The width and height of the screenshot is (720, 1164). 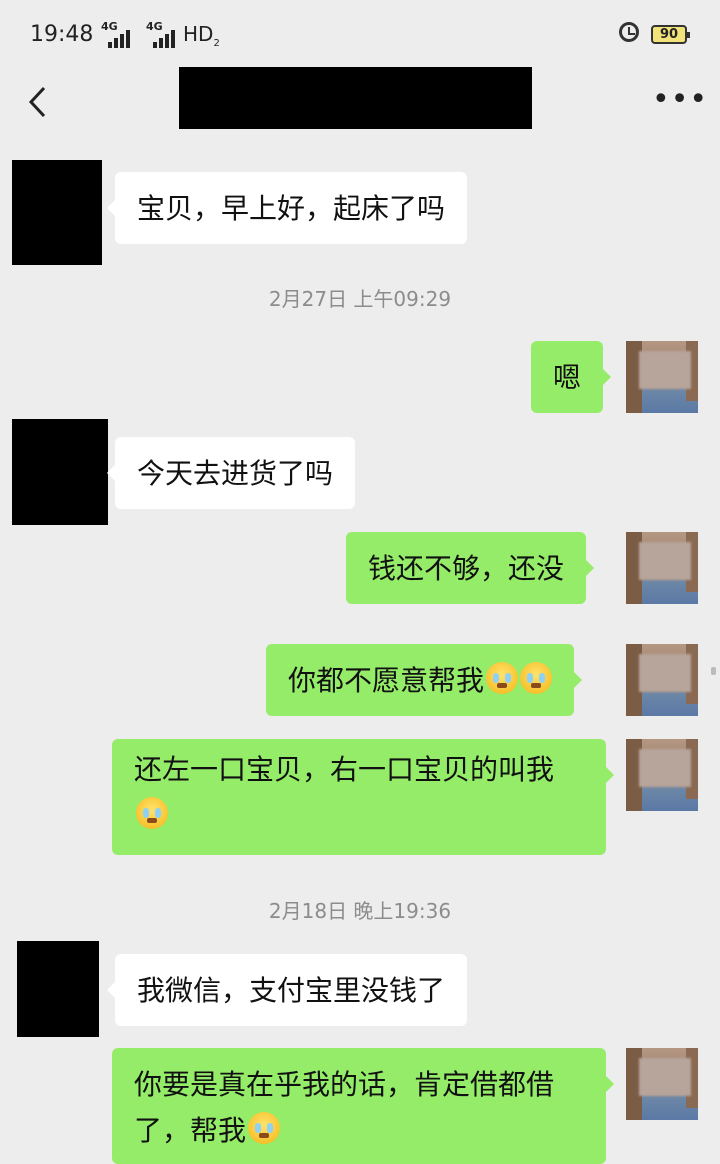 I want to click on message-text: 今天去进货了吗, so click(x=235, y=473).